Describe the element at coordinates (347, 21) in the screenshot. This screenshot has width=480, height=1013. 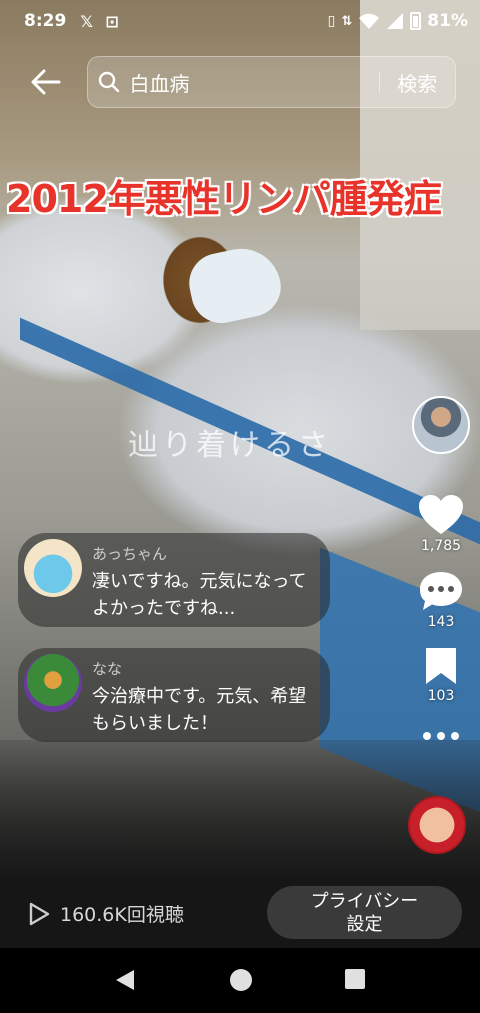
I see `vibrate-icon: ⇅` at that location.